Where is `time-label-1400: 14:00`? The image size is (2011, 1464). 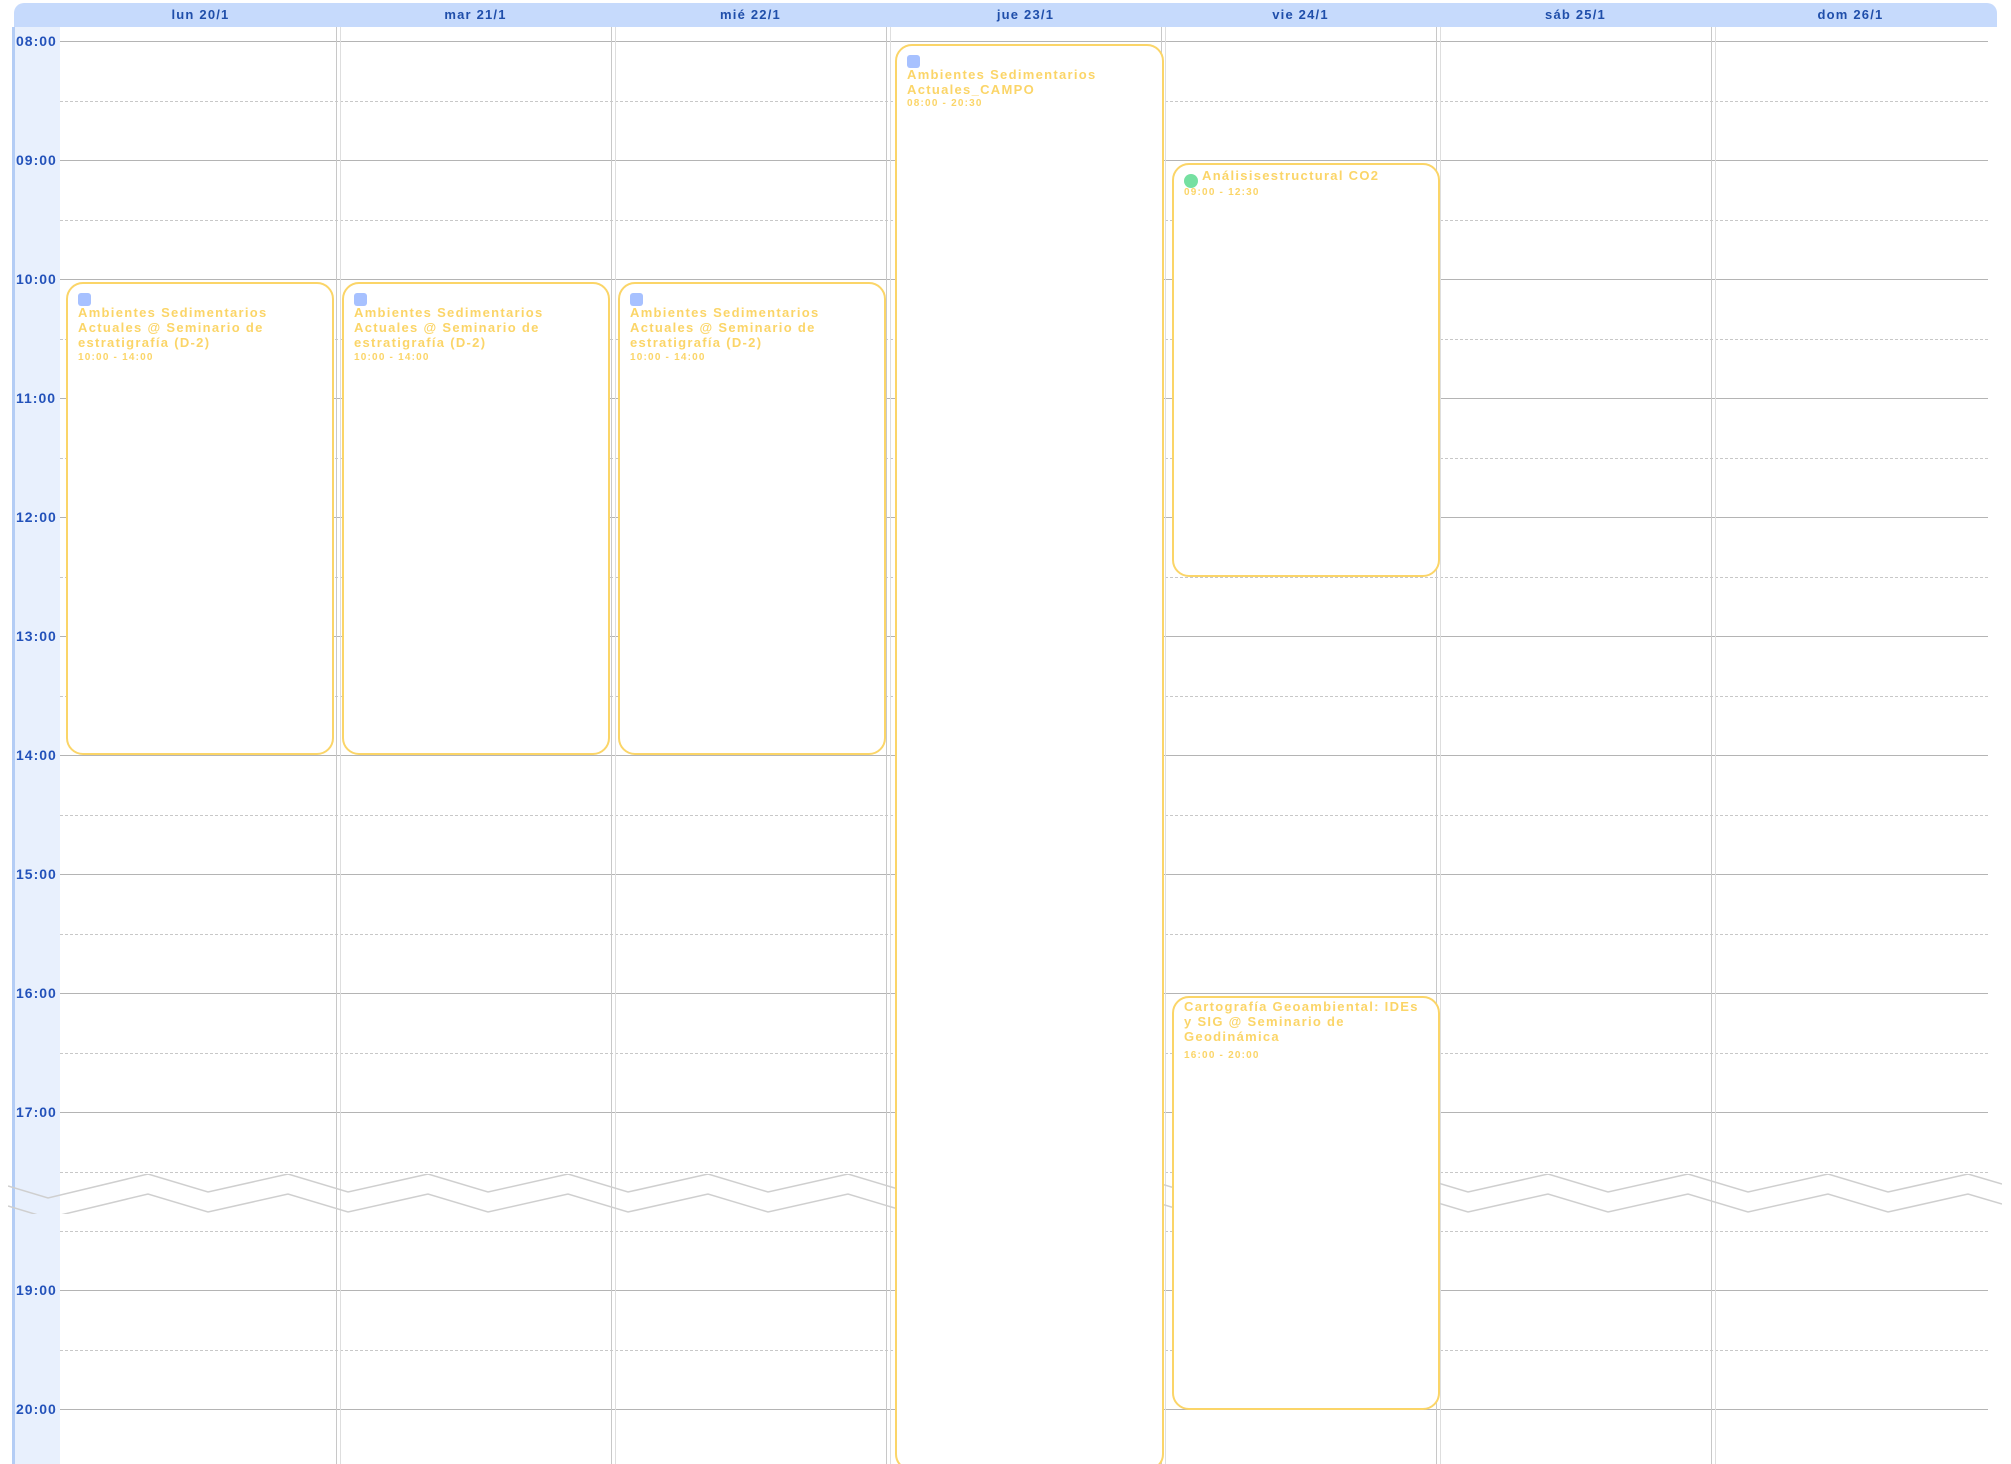
time-label-1400: 14:00 is located at coordinates (36, 755).